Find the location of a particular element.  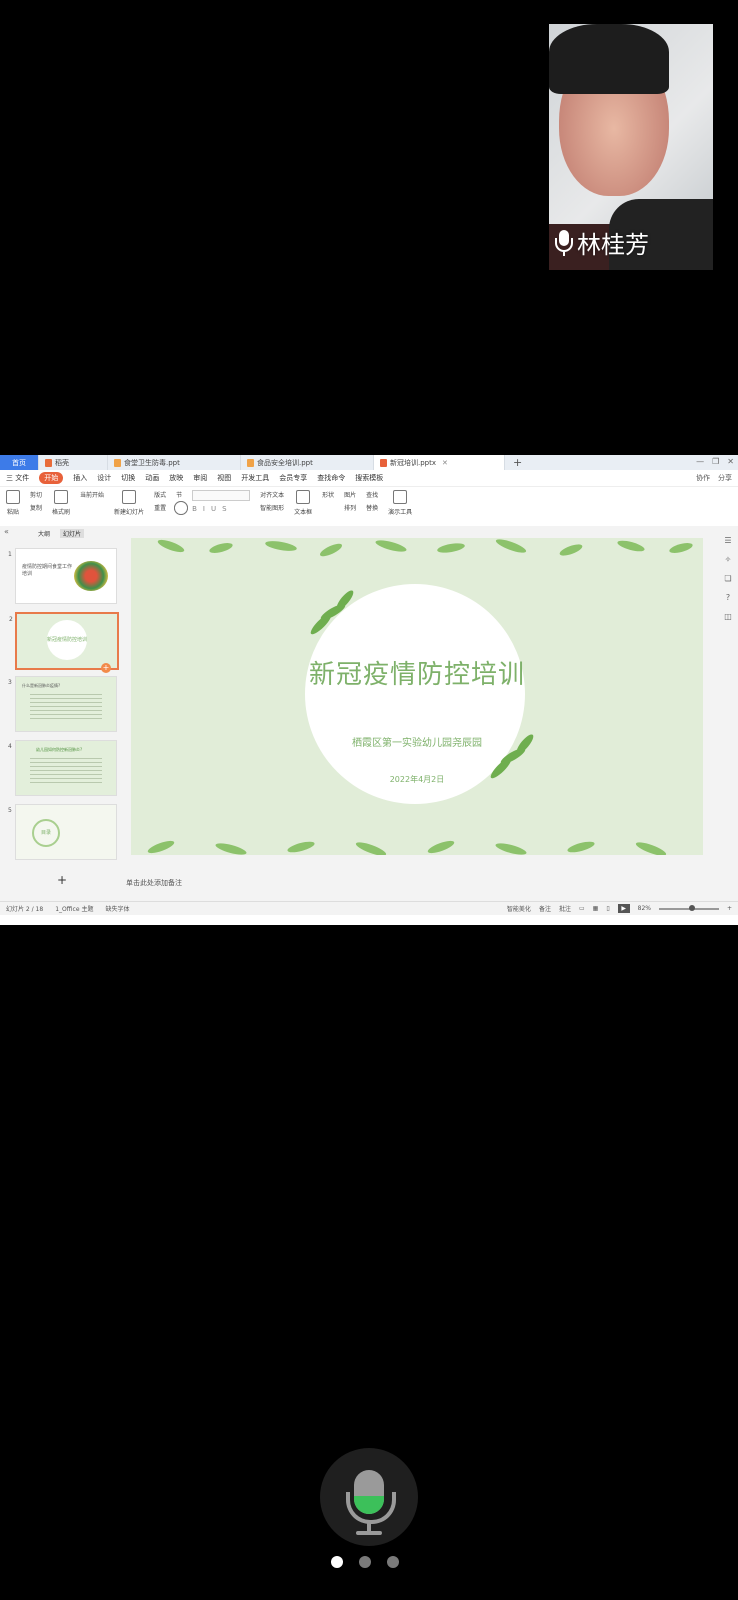

minimize-icon: — is located at coordinates (700, 461).